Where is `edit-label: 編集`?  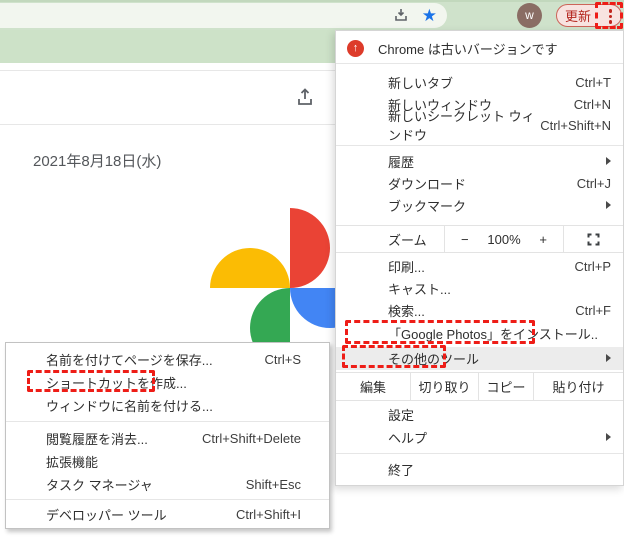 edit-label: 編集 is located at coordinates (373, 386).